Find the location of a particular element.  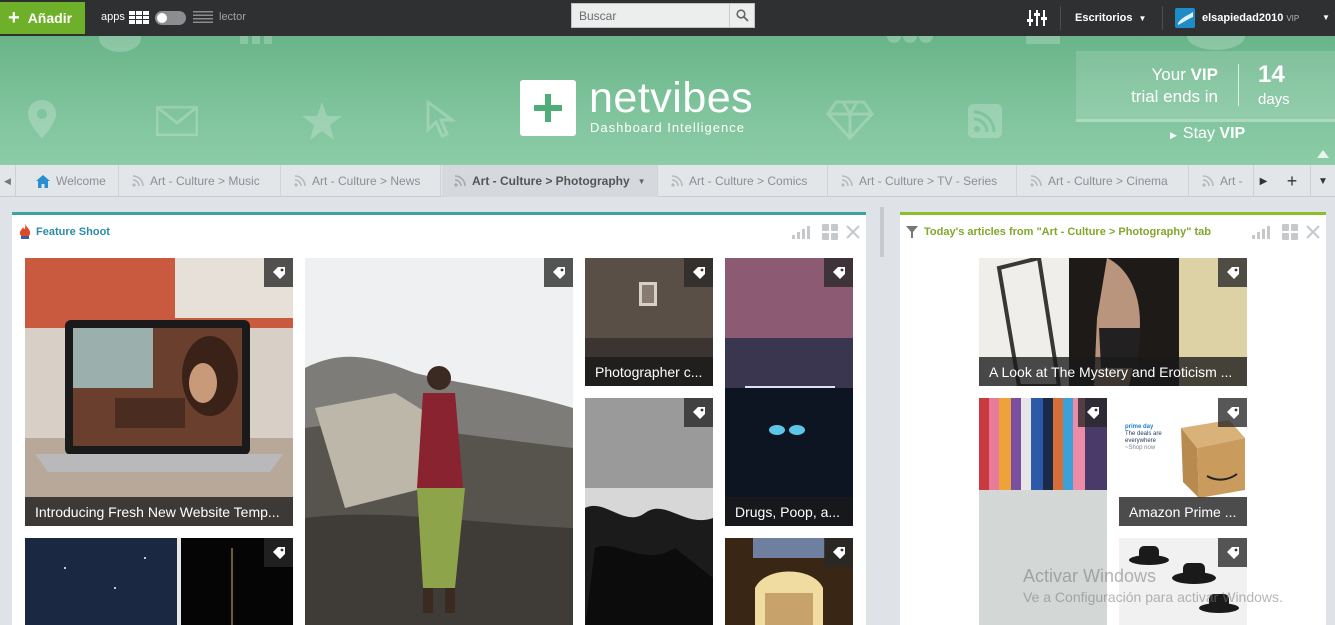

column-resize-handle is located at coordinates (882, 232).